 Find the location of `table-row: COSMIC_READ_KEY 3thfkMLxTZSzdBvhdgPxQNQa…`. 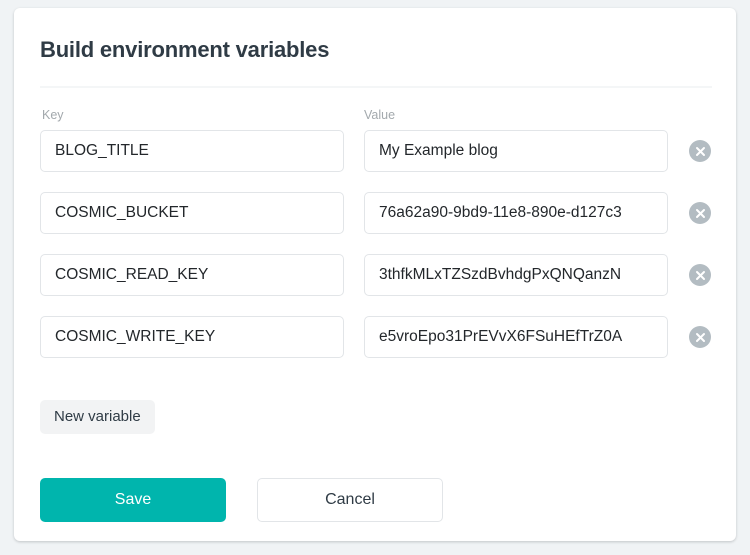

table-row: COSMIC_READ_KEY 3thfkMLxTZSzdBvhdgPxQNQa… is located at coordinates (376, 285).